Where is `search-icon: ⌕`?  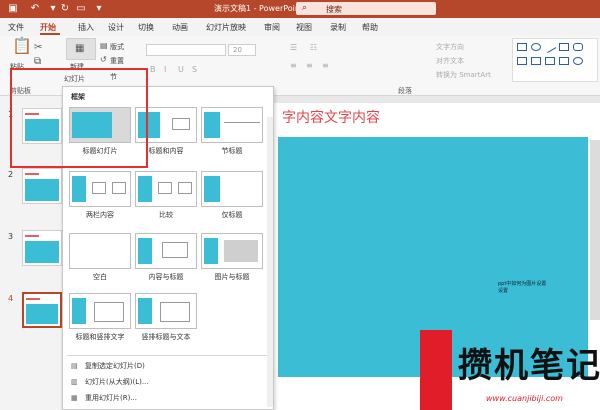
search-icon: ⌕ is located at coordinates (305, 8).